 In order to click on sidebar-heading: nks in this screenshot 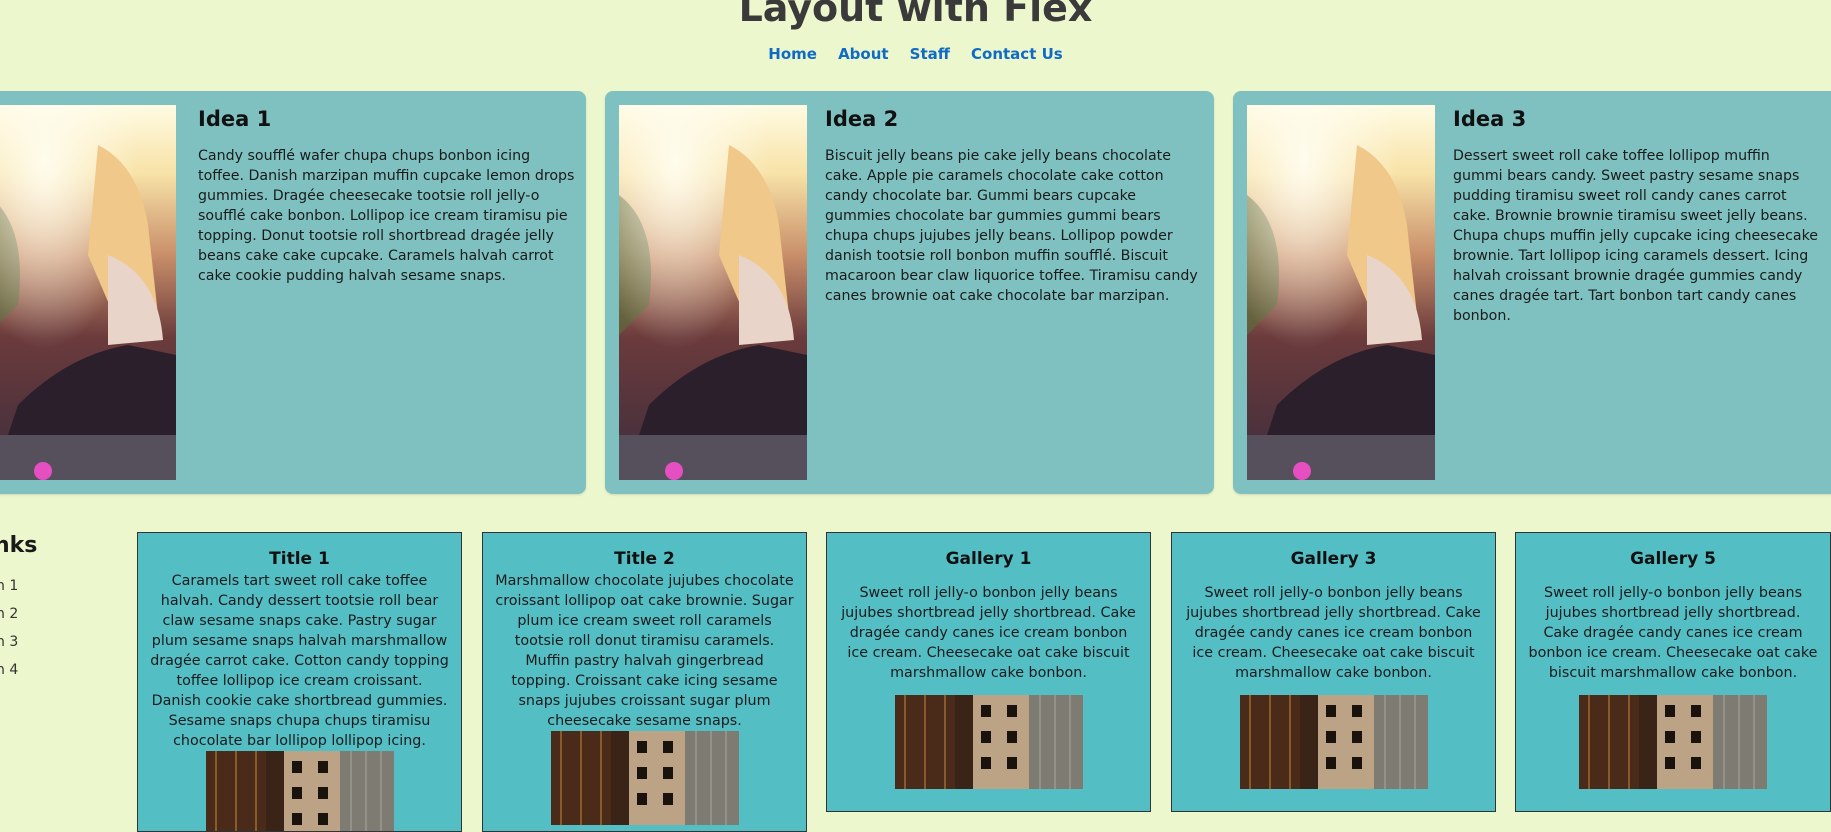, I will do `click(19, 545)`.